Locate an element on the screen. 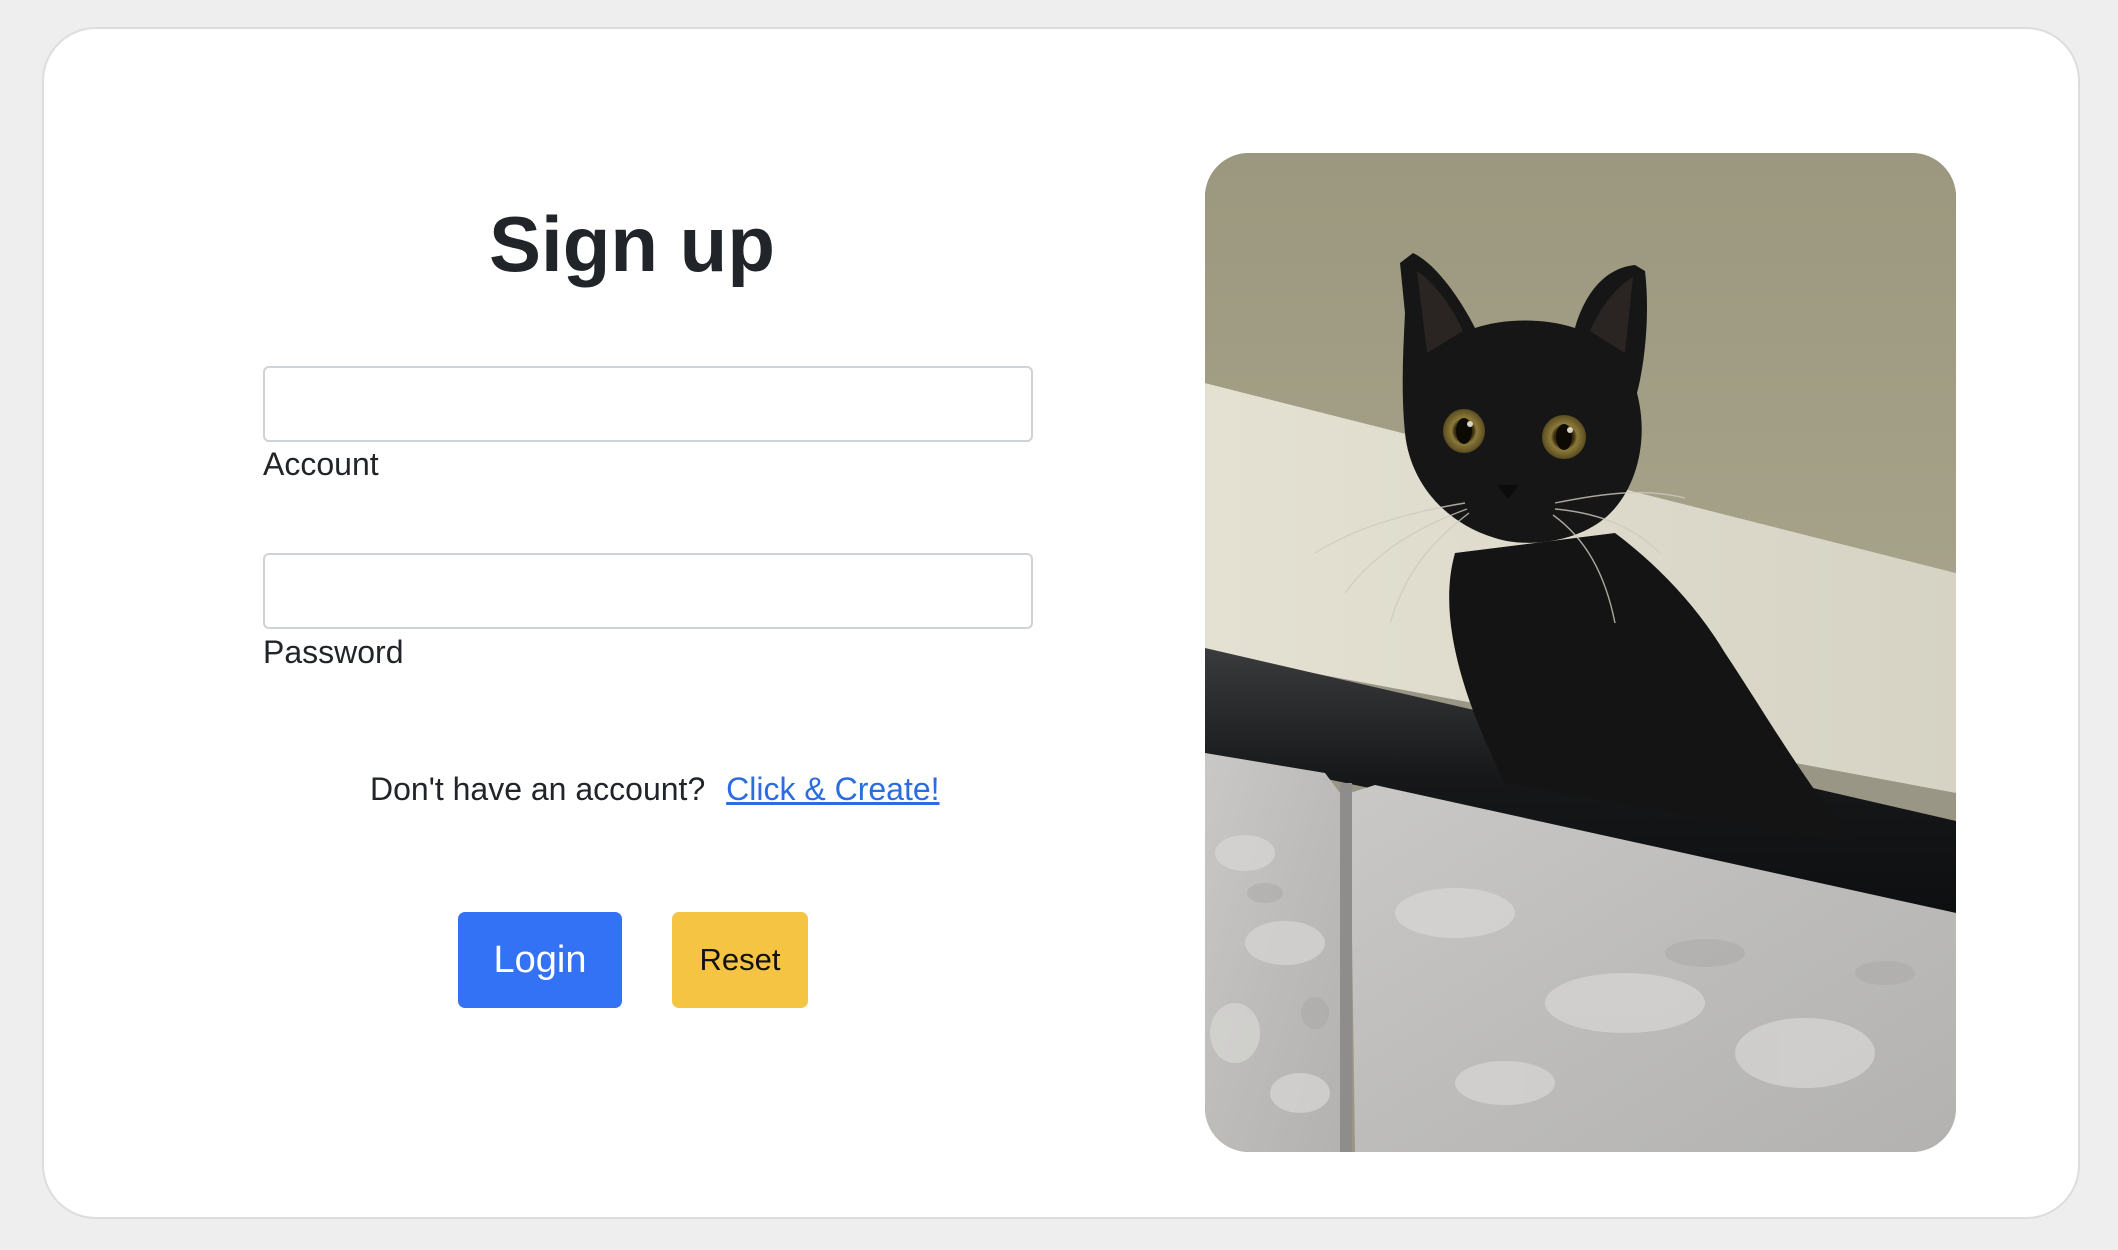 The width and height of the screenshot is (2118, 1250). account-label: Account is located at coordinates (321, 464).